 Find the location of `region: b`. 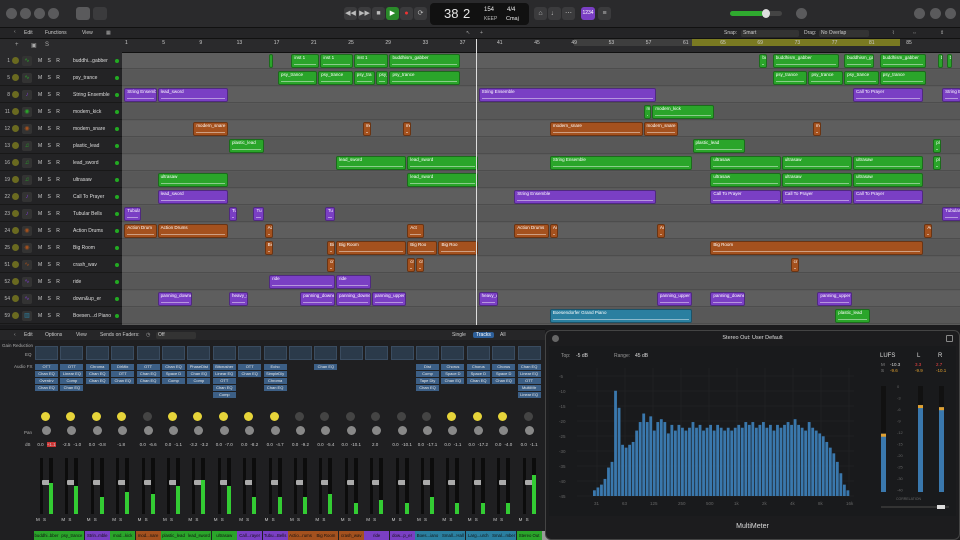

region: b is located at coordinates (949, 61).